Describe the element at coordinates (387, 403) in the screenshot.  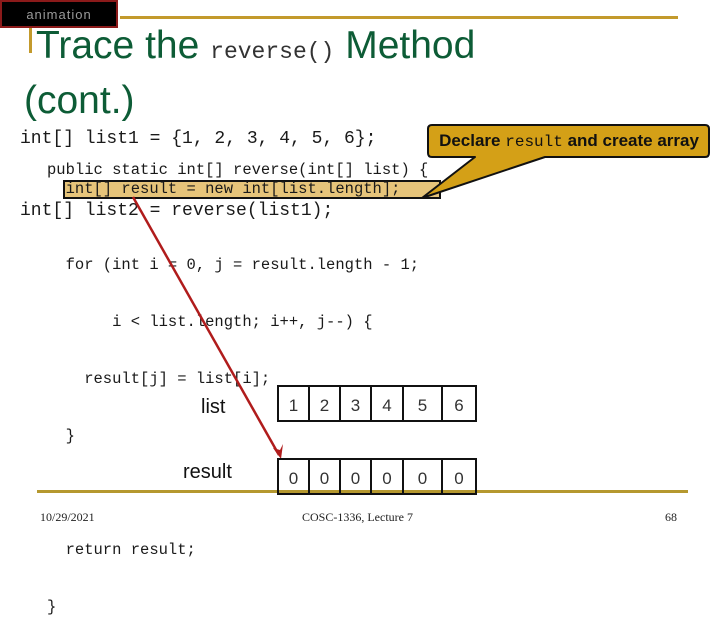
I see `list-cell: 4` at that location.